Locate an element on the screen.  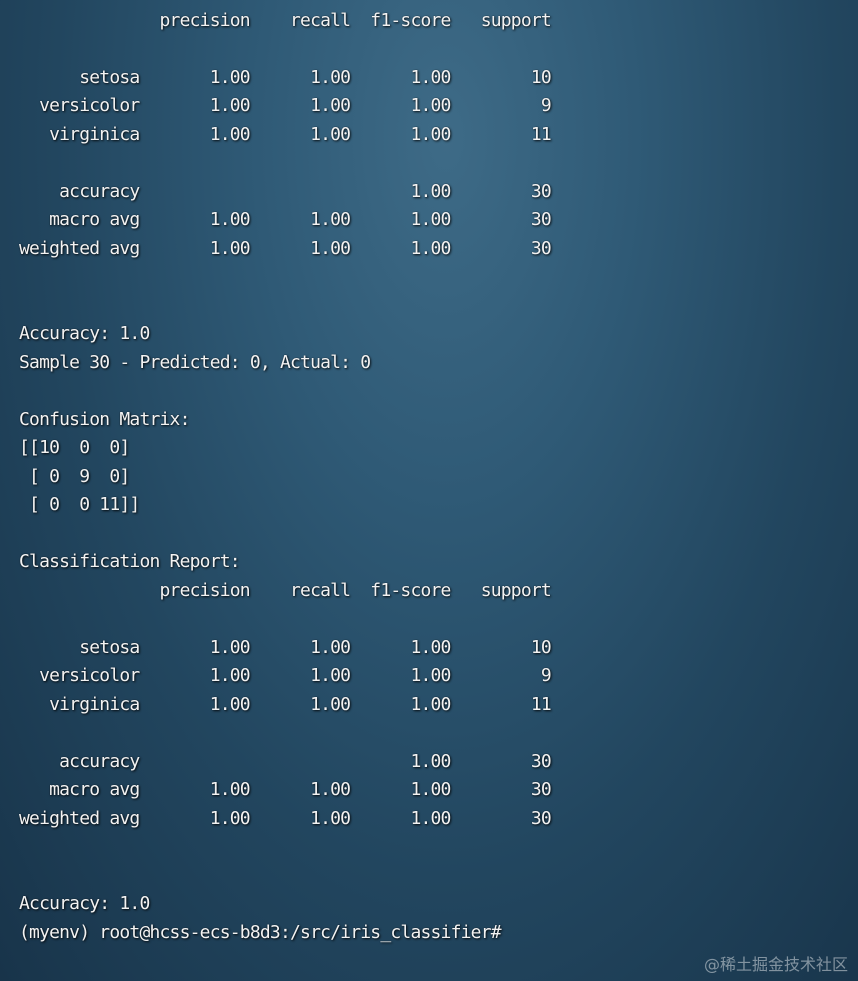
watermark: @稀土掘金技术社区 is located at coordinates (775, 964).